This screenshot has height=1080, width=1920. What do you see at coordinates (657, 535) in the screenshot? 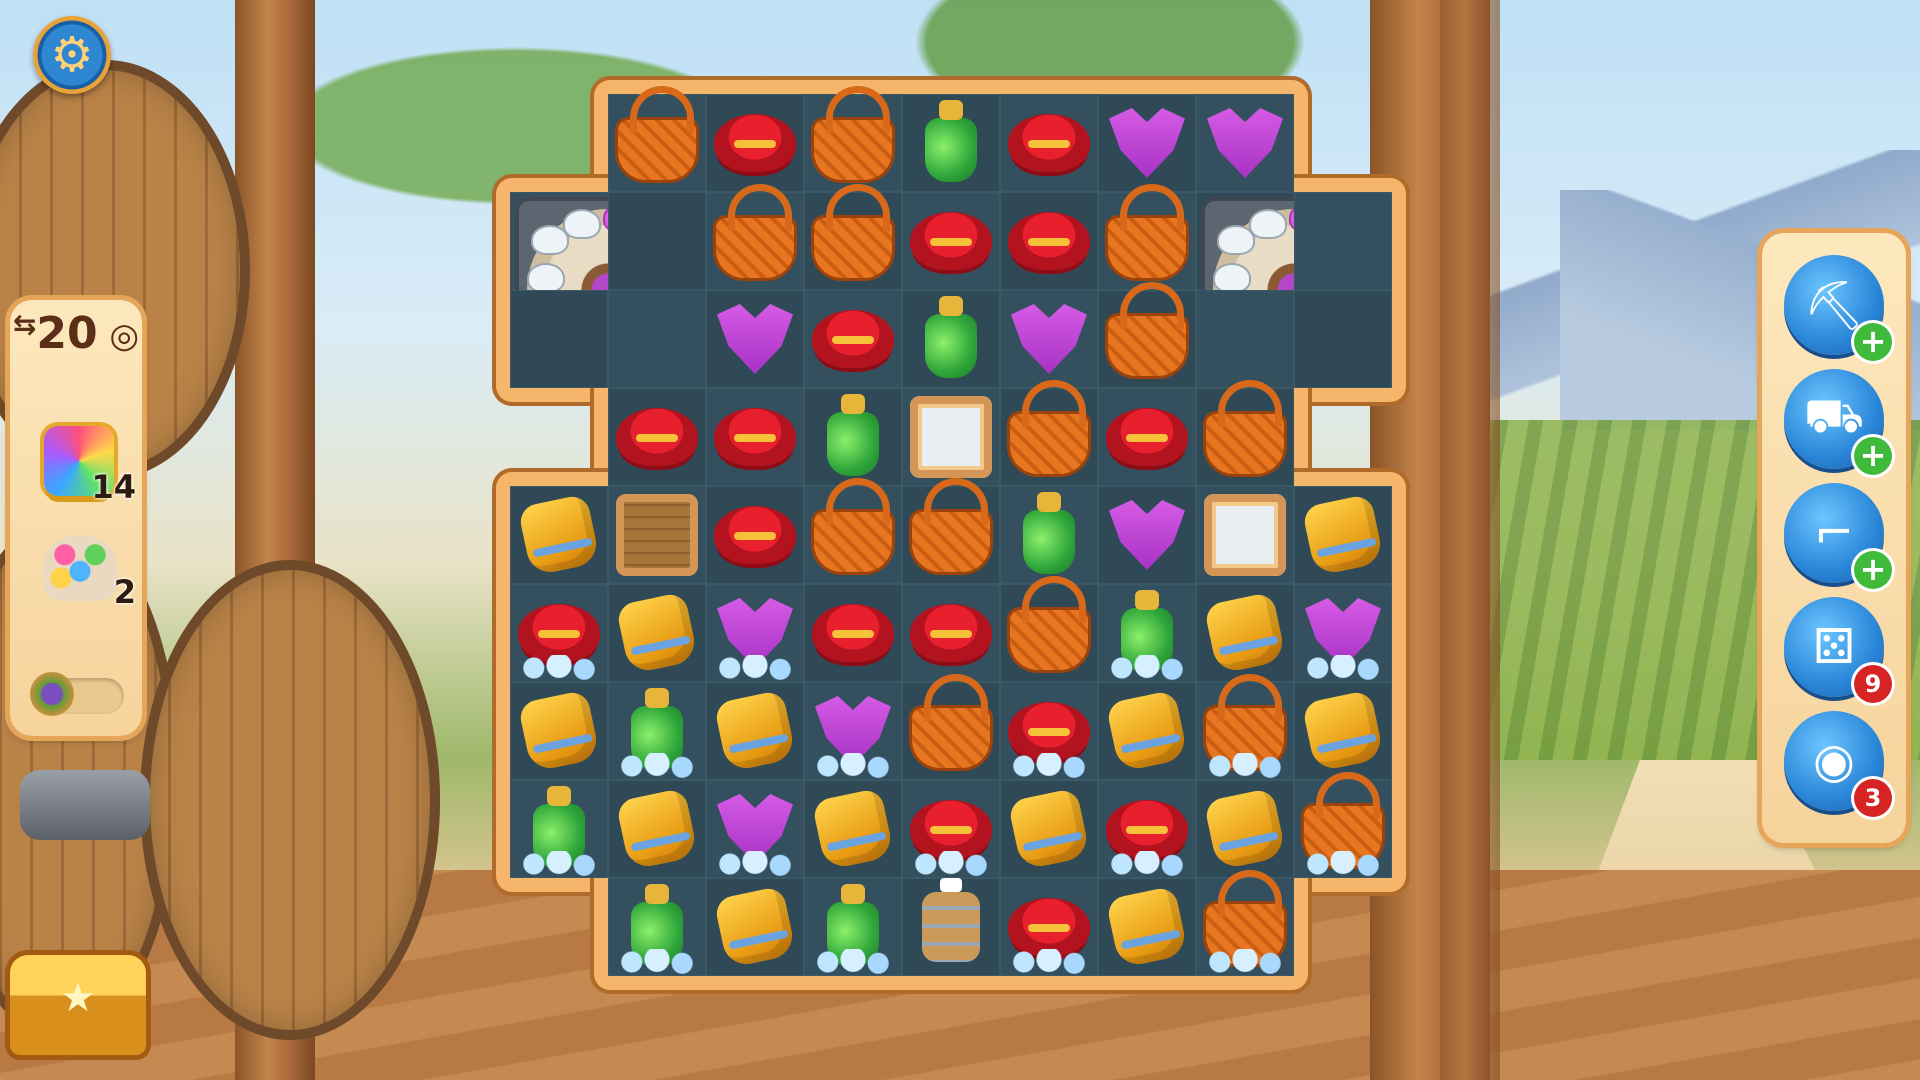
I see `wood-crate-blocker` at bounding box center [657, 535].